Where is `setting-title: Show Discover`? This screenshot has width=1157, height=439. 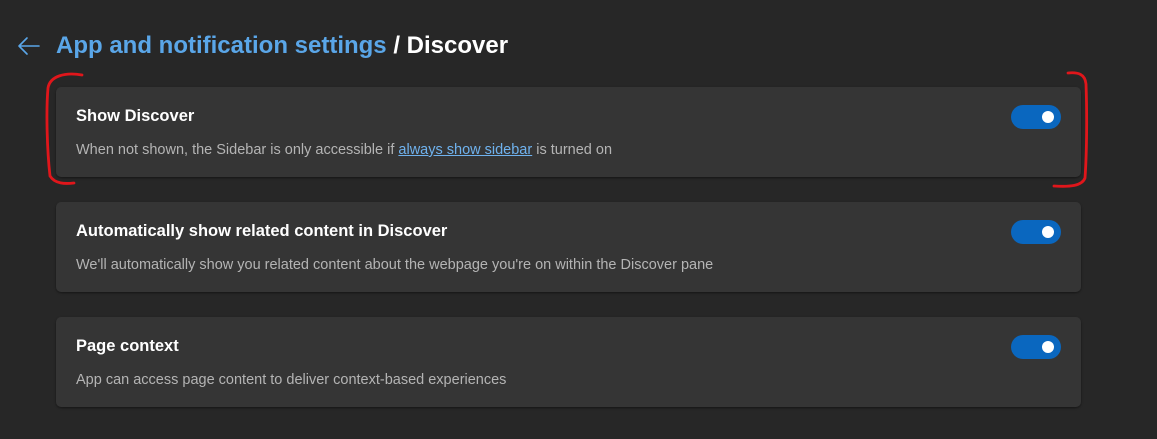 setting-title: Show Discover is located at coordinates (135, 116).